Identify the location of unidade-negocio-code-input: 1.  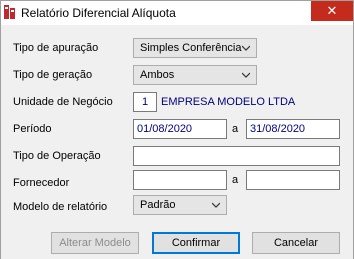
(145, 102).